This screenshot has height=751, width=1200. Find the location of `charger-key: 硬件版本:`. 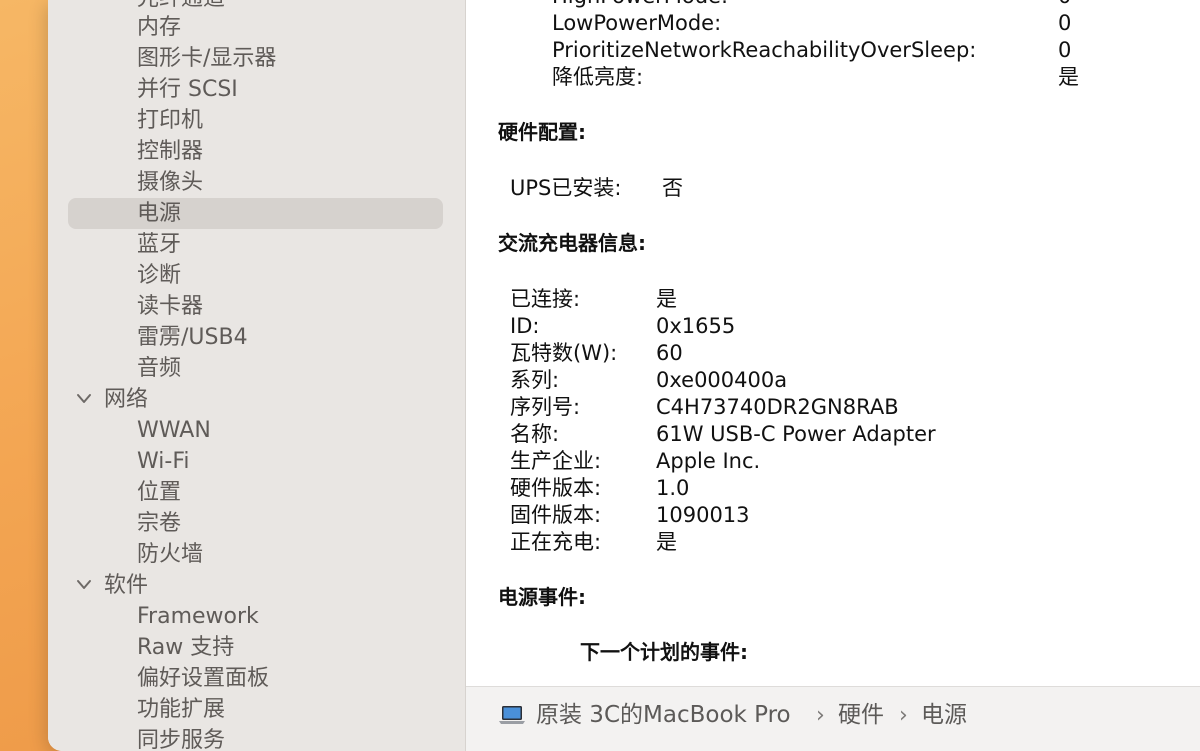

charger-key: 硬件版本: is located at coordinates (556, 488).